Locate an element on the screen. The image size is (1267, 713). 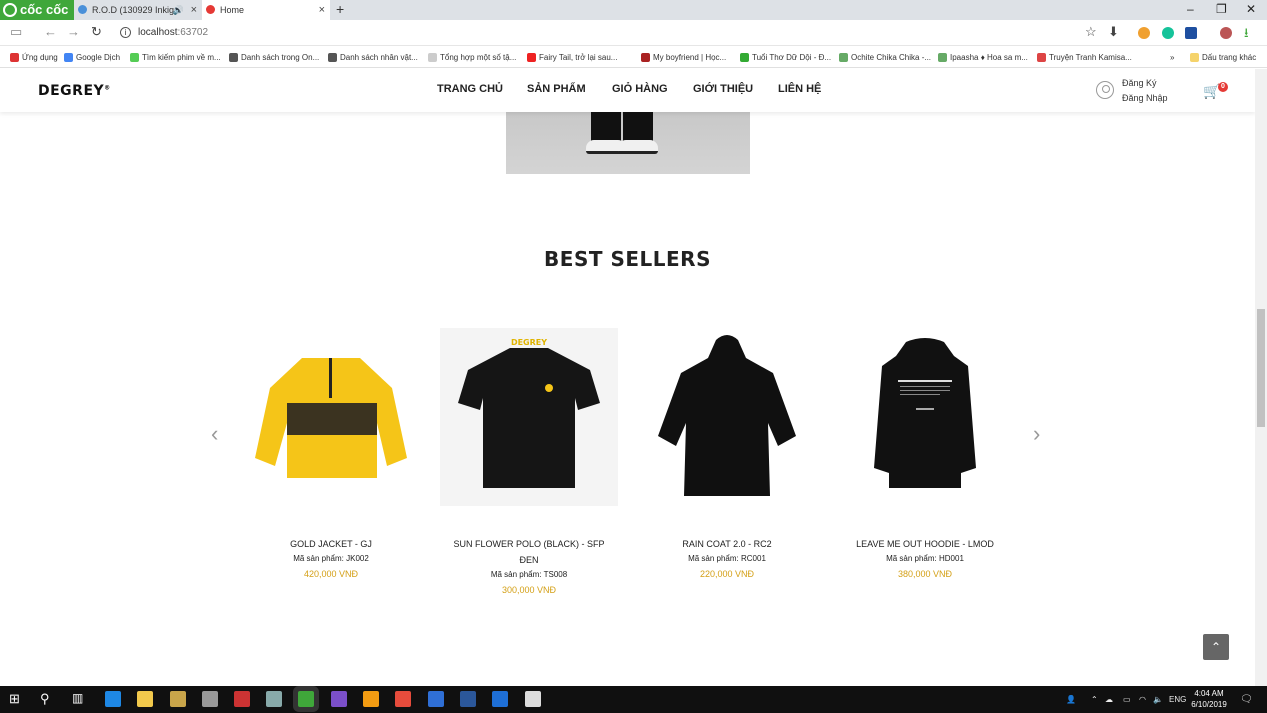
word-icon is located at coordinates (468, 699).